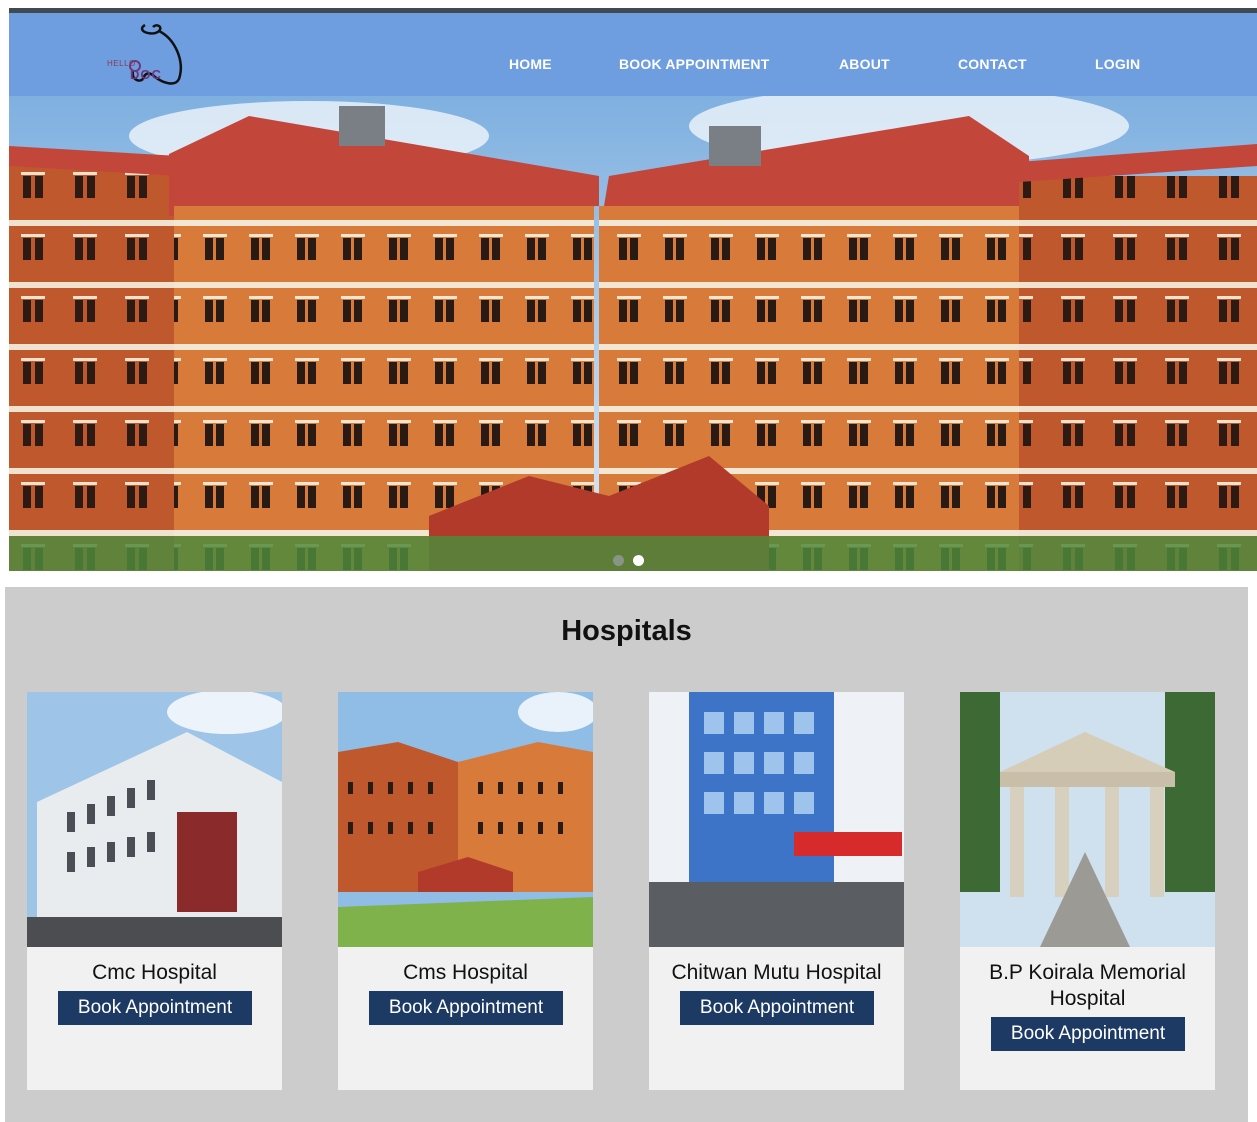 This screenshot has width=1257, height=1122. Describe the element at coordinates (992, 64) in the screenshot. I see `nav-contact: CONTACT` at that location.